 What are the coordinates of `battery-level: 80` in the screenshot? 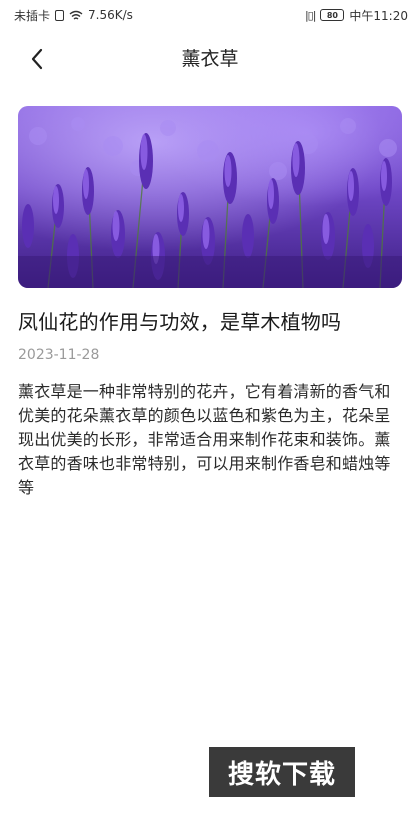 It's located at (332, 15).